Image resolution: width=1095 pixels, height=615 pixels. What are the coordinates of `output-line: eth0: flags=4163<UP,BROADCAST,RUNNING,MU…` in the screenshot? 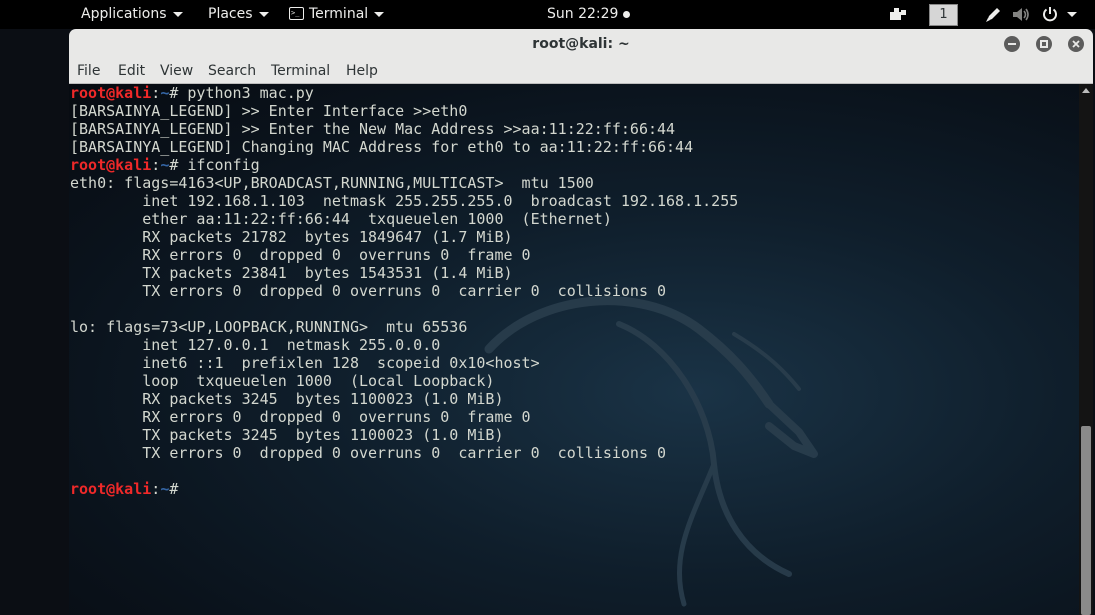 It's located at (332, 183).